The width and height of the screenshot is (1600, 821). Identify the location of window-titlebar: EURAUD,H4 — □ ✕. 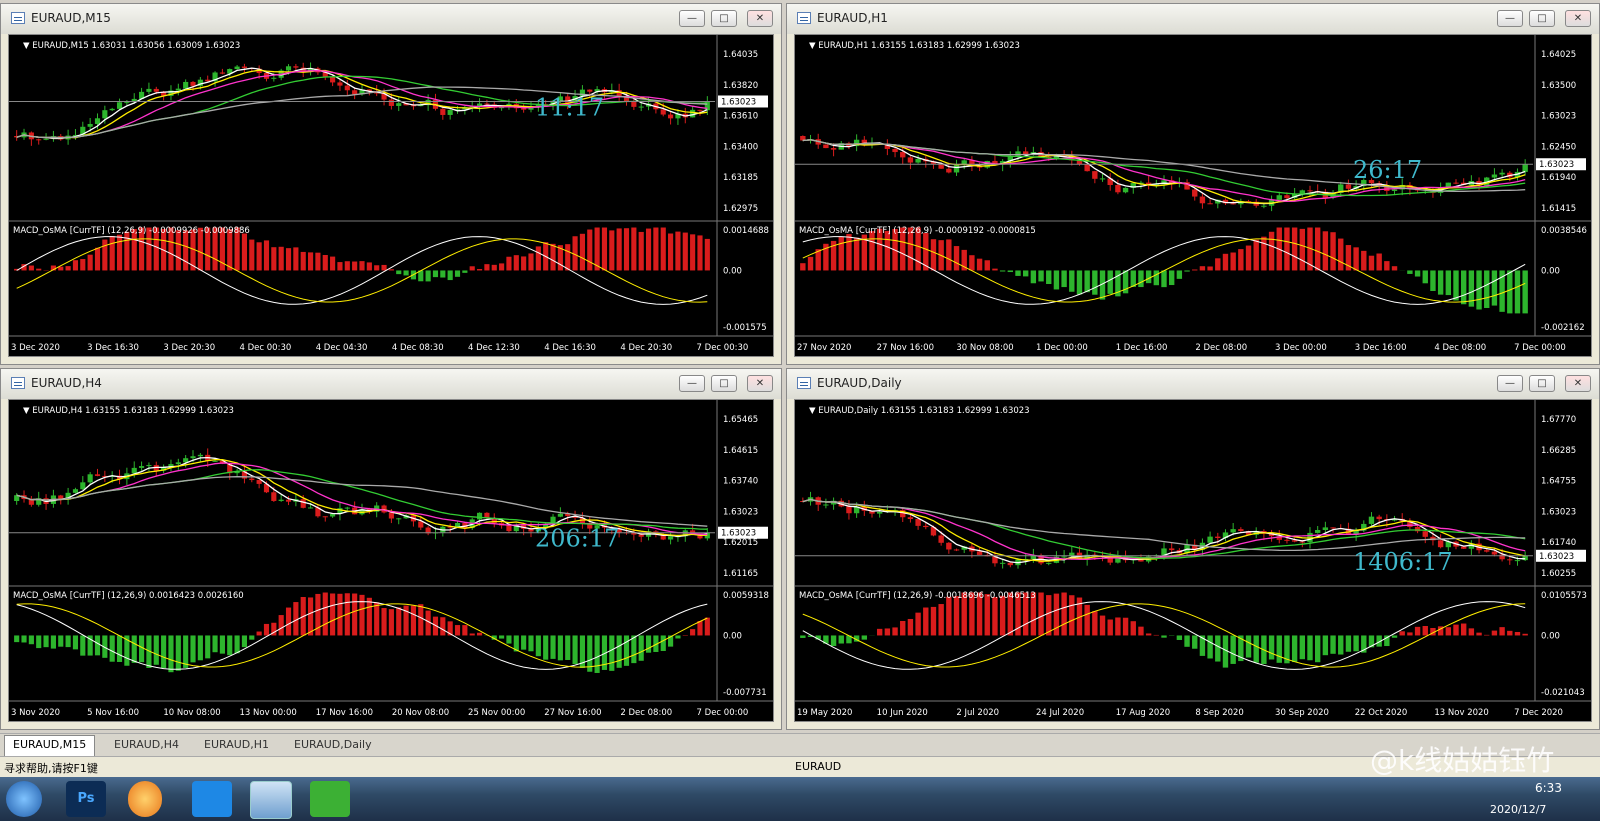
(391, 384).